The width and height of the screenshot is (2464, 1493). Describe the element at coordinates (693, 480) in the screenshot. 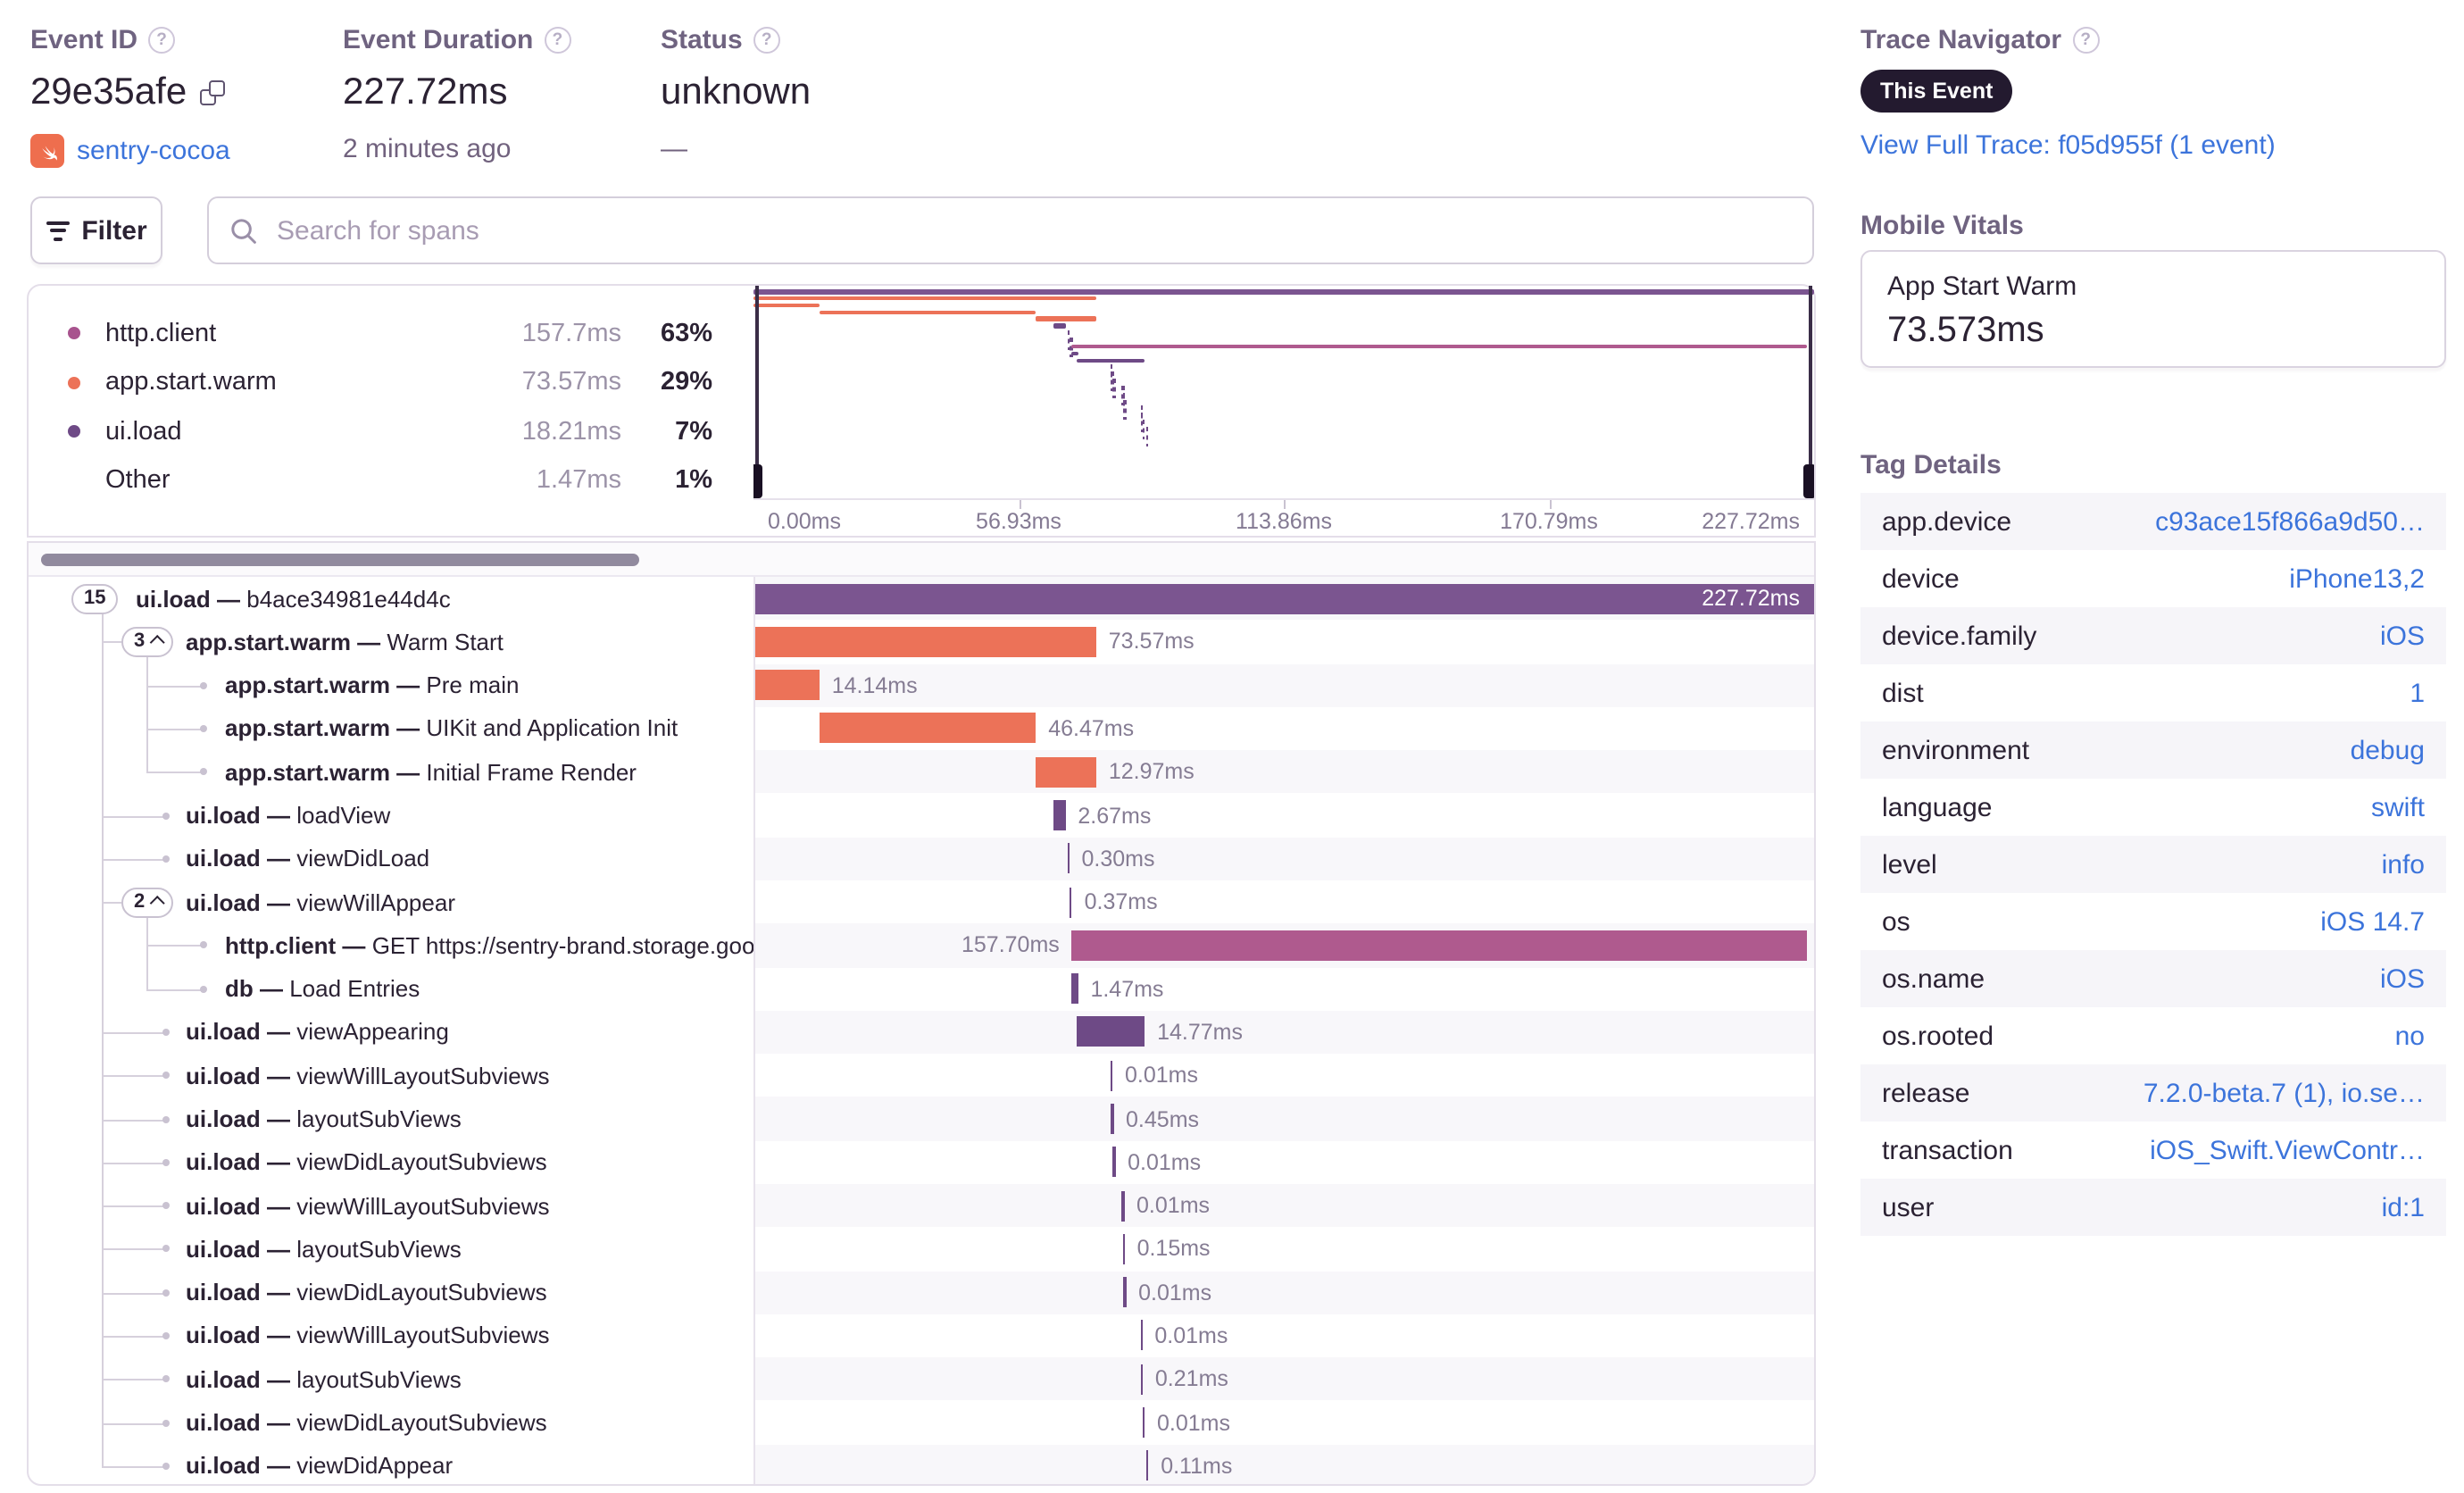

I see `legend-percent: 1%` at that location.